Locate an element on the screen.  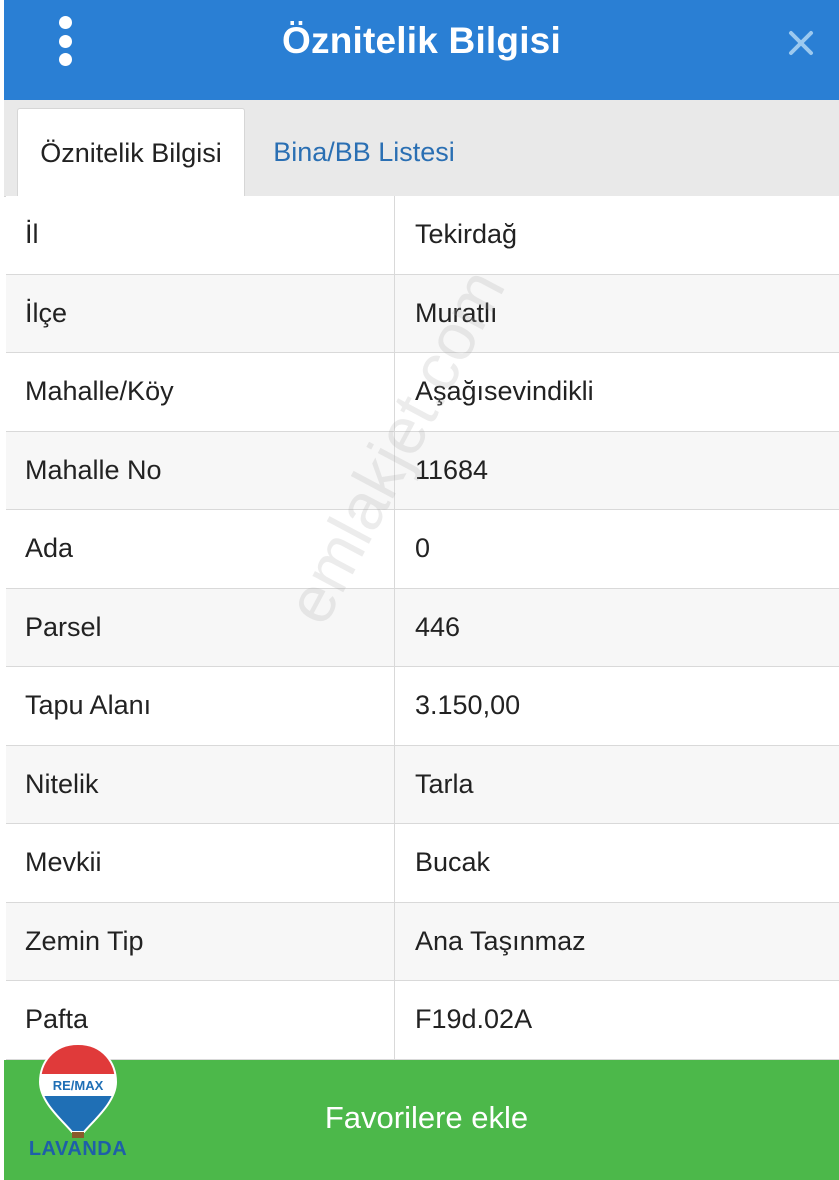
attribute-value: F19d.02A is located at coordinates (474, 1019).